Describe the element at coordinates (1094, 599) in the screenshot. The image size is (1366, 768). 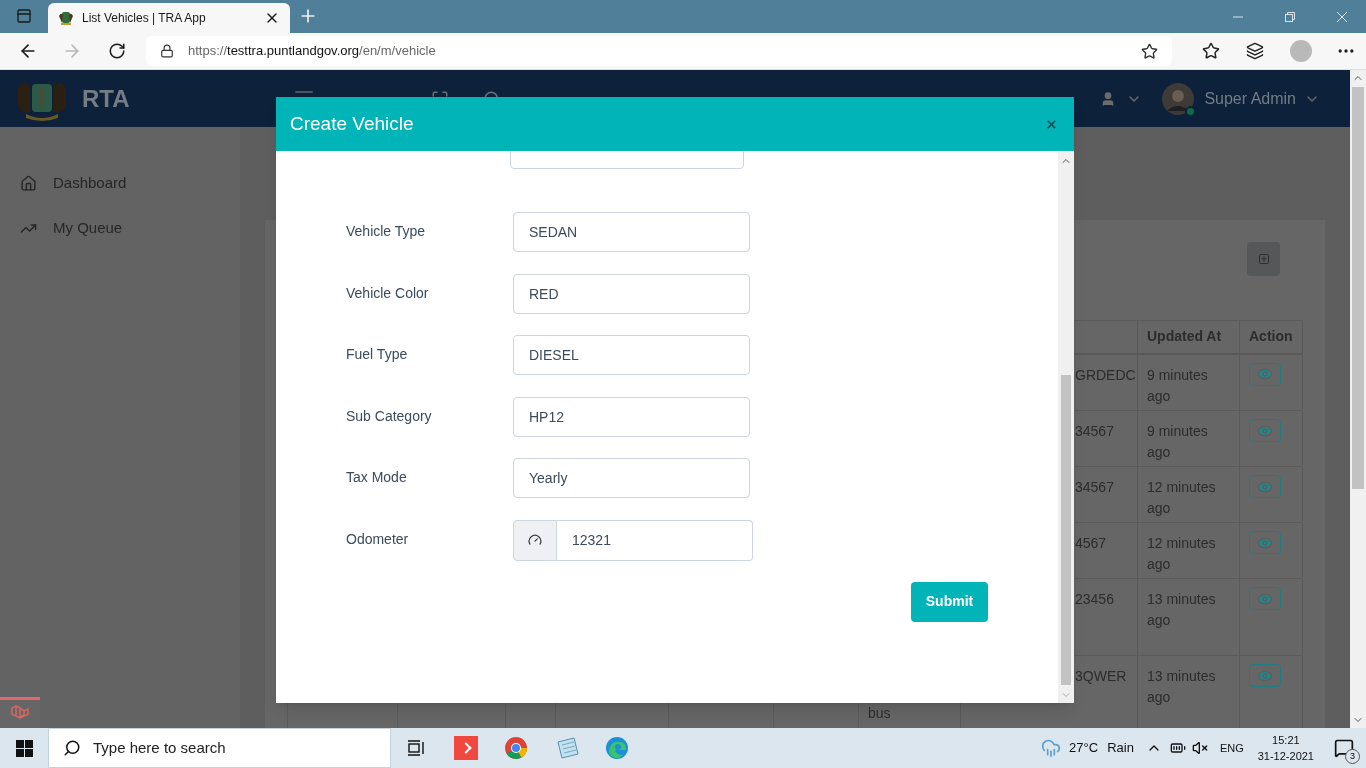
I see `table-cell: 23456` at that location.